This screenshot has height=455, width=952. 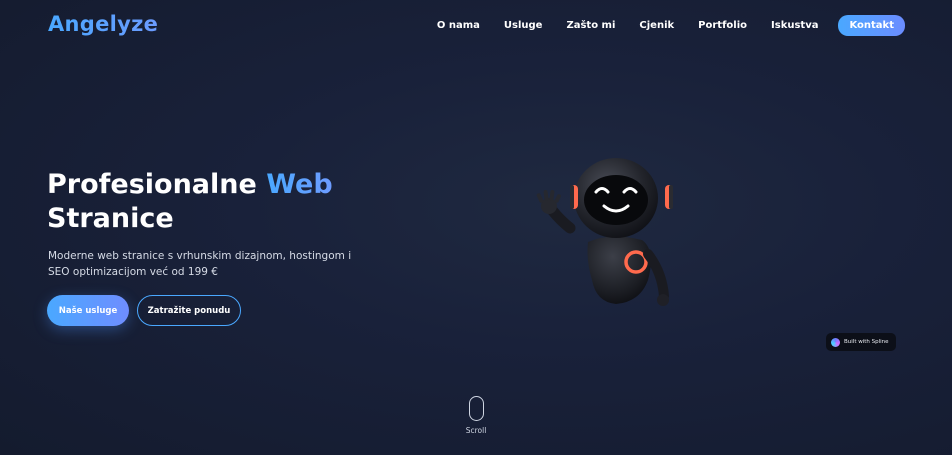 What do you see at coordinates (590, 25) in the screenshot?
I see `nav-item-zasto-mi: Zašto mi` at bounding box center [590, 25].